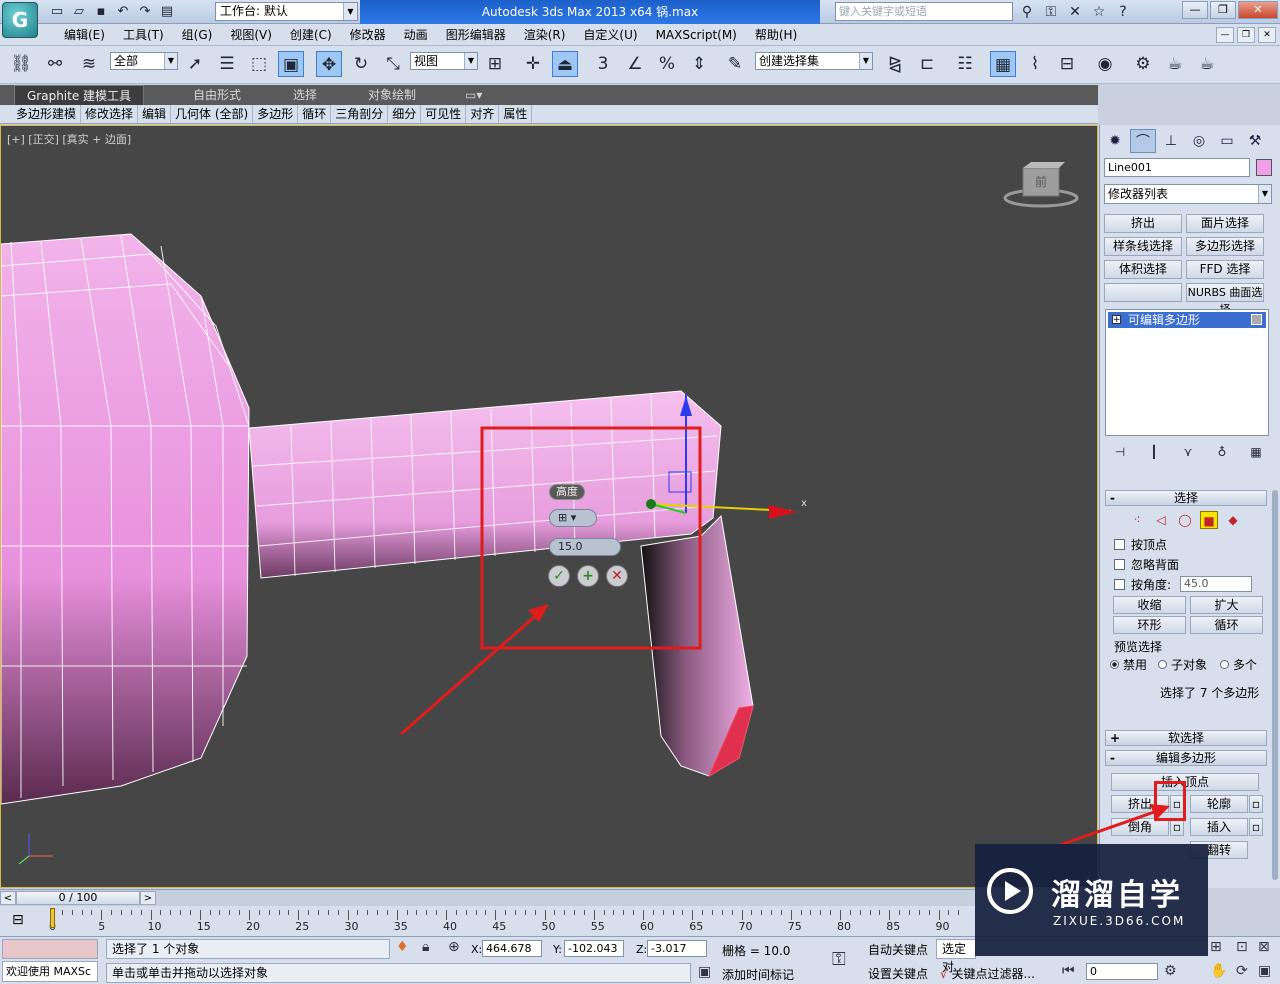 Image resolution: width=1280 pixels, height=984 pixels. What do you see at coordinates (416, 35) in the screenshot?
I see `menu-animation: 动画` at bounding box center [416, 35].